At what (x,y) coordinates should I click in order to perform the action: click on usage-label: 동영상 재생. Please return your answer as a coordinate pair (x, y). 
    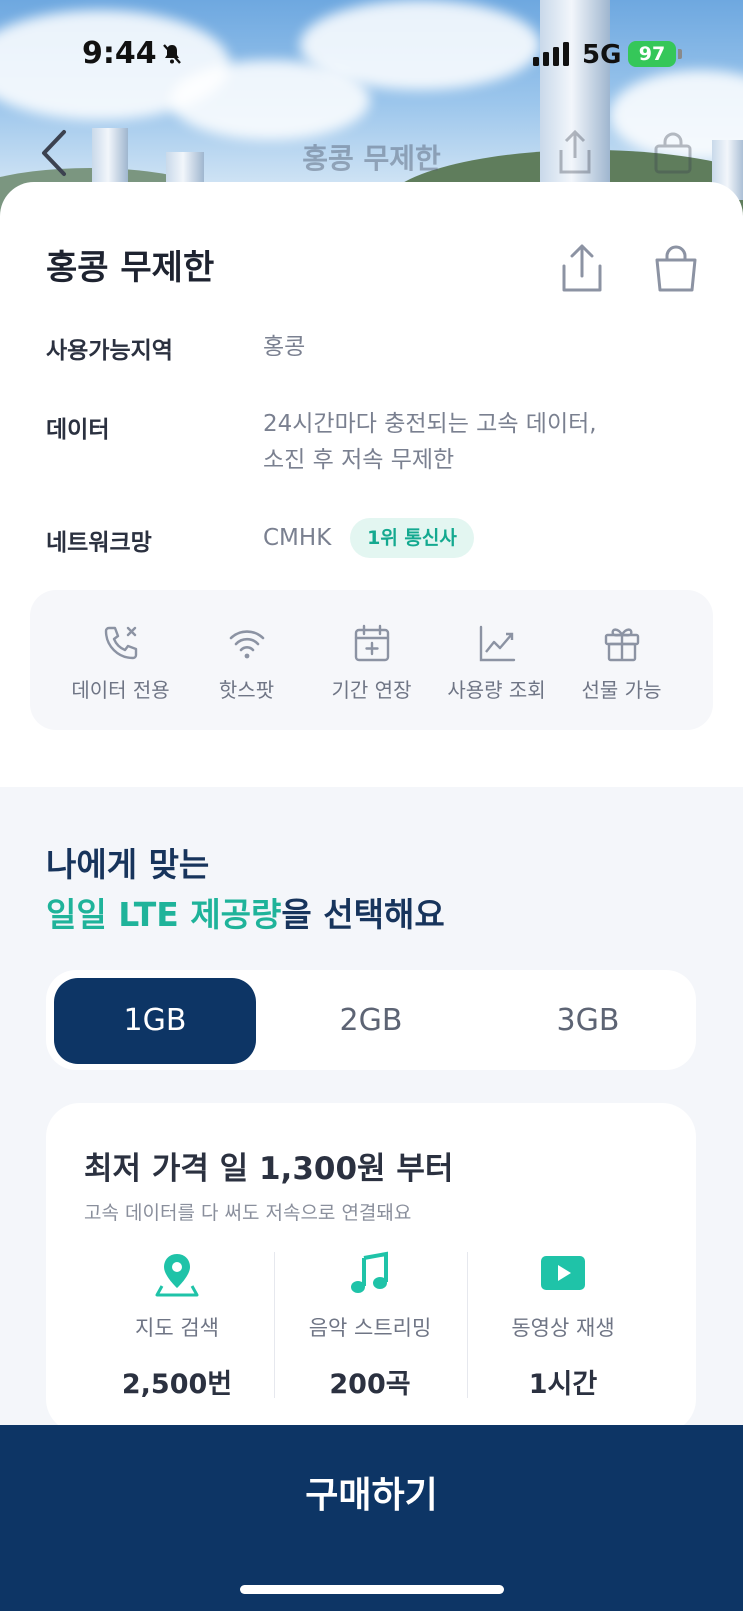
    Looking at the image, I should click on (563, 1328).